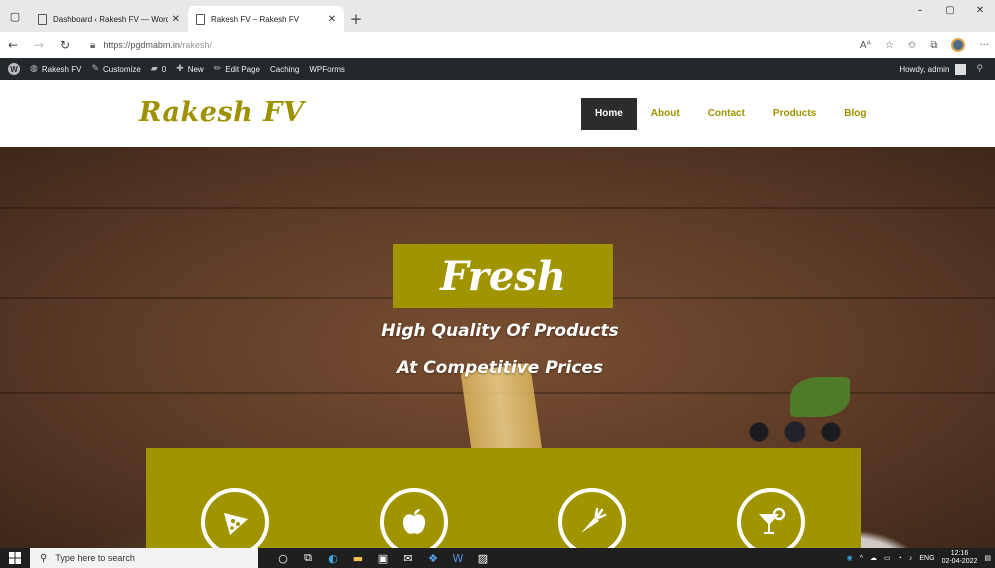  Describe the element at coordinates (327, 69) in the screenshot. I see `admin-wpforms: WPForms` at that location.